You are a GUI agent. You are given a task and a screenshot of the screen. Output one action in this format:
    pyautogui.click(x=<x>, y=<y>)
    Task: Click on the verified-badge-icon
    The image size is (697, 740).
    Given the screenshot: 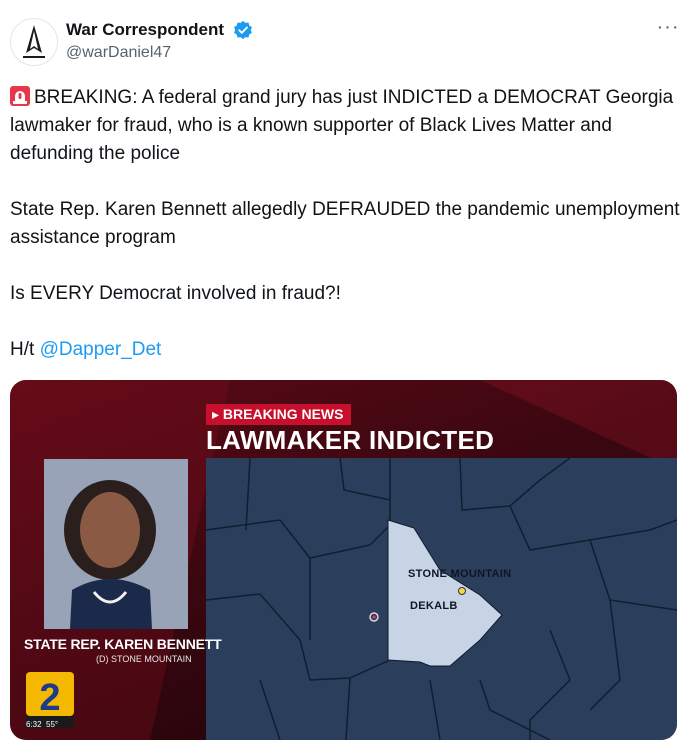 What is the action you would take?
    pyautogui.click(x=243, y=30)
    